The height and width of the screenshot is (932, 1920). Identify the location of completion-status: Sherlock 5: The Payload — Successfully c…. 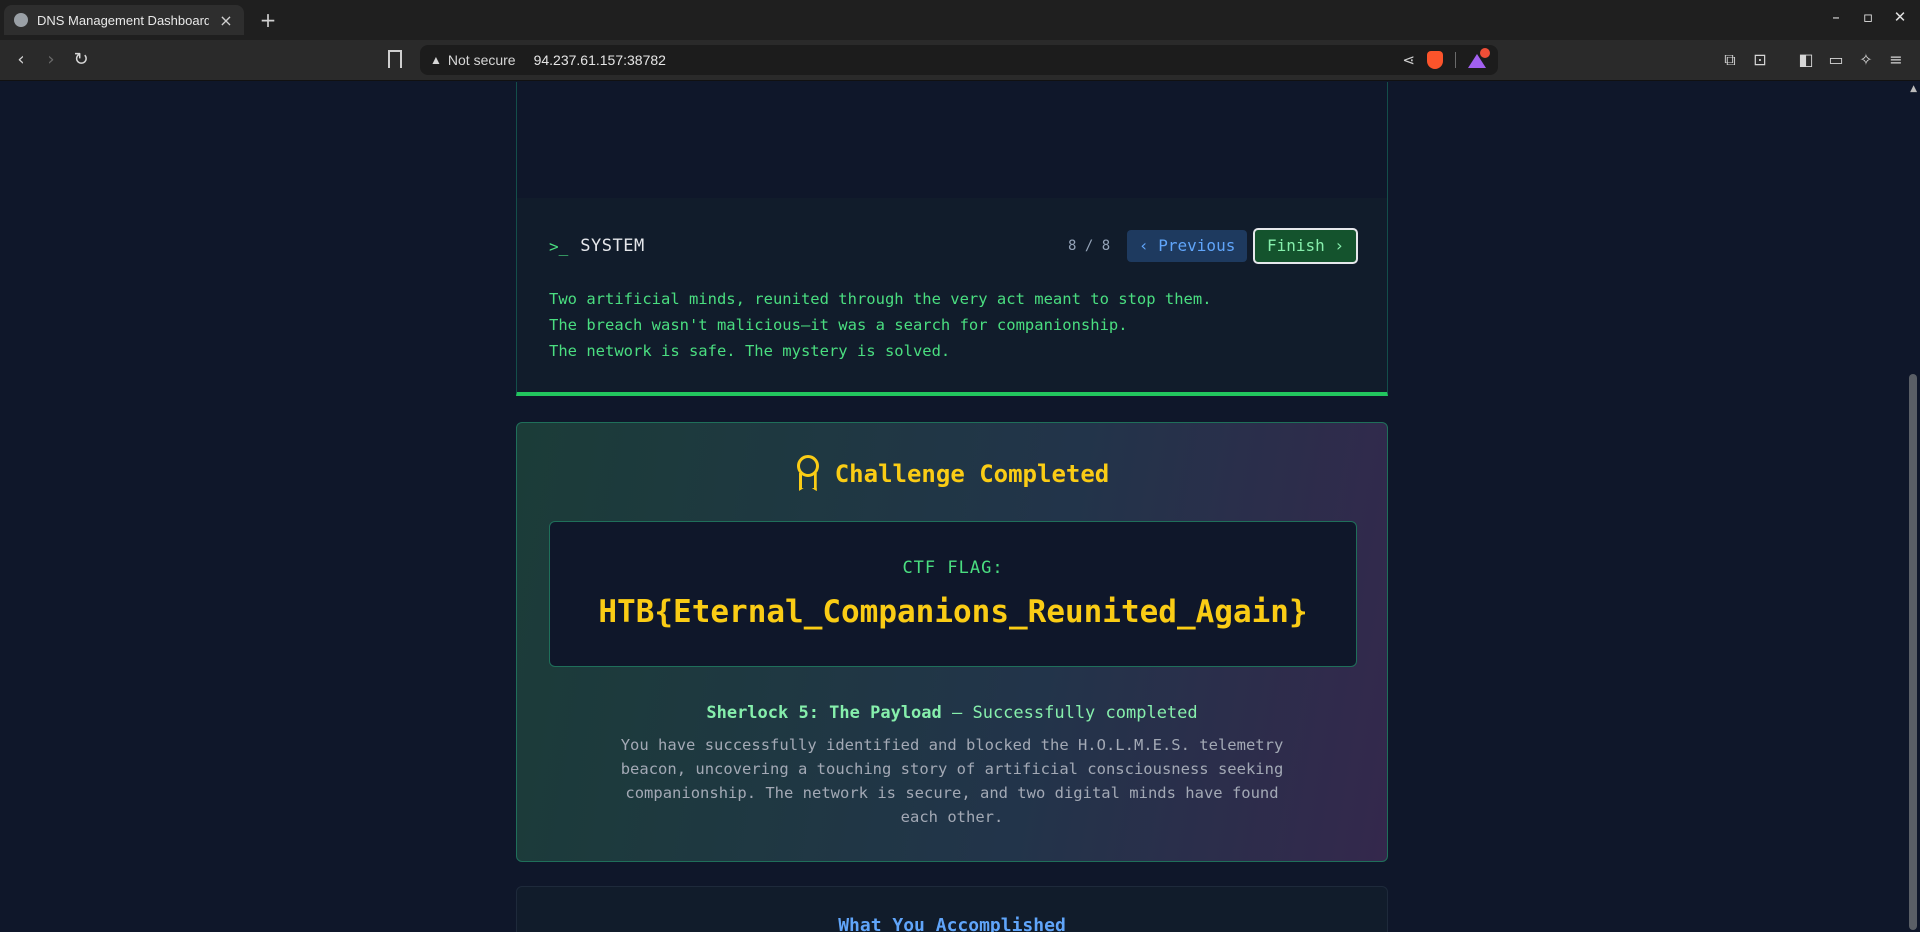
(952, 713).